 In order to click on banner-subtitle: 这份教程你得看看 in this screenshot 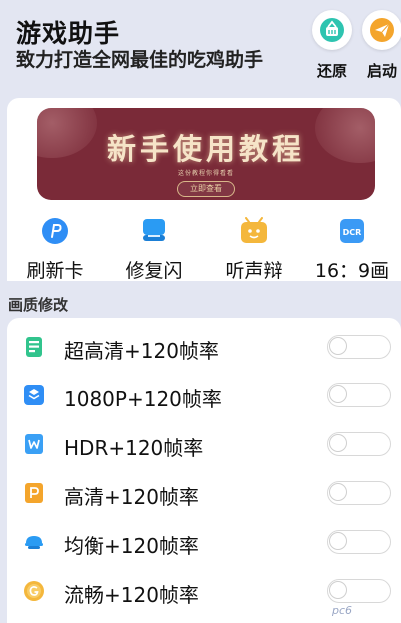, I will do `click(205, 173)`.